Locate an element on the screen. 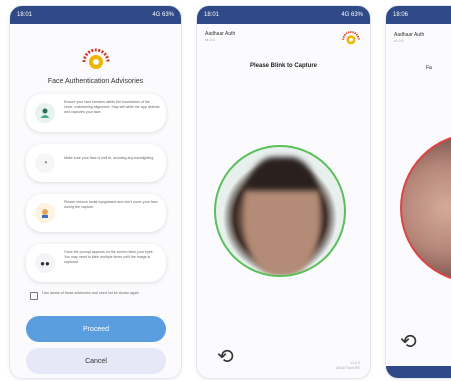  proceed-button: Proceed is located at coordinates (96, 329).